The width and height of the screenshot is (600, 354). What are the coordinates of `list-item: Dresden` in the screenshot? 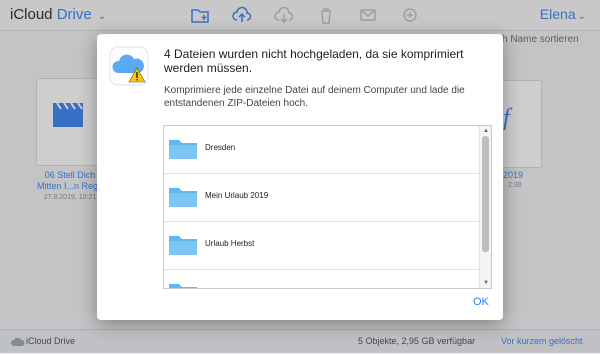 It's located at (321, 150).